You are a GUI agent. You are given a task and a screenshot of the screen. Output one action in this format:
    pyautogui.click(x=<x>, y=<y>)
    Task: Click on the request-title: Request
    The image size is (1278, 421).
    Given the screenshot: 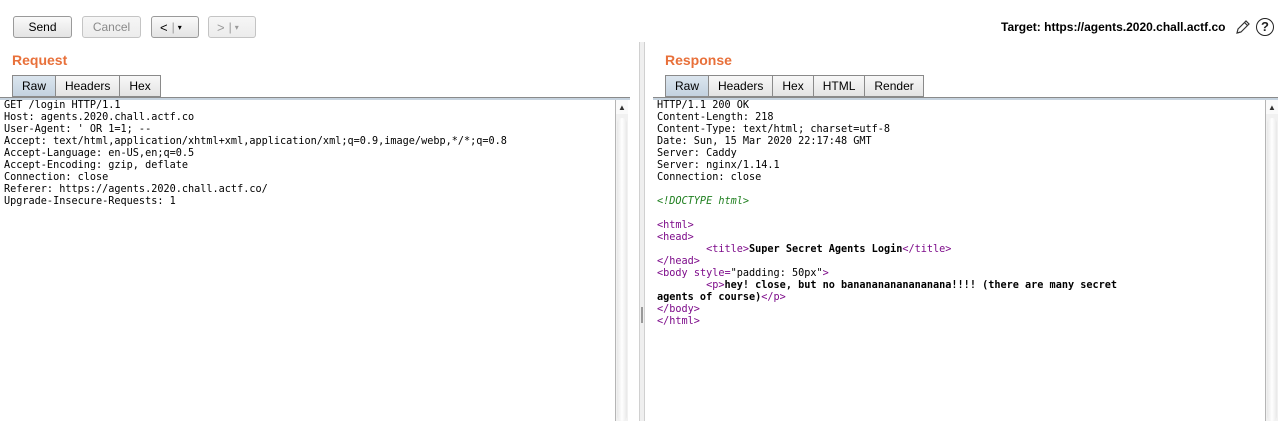 What is the action you would take?
    pyautogui.click(x=40, y=60)
    